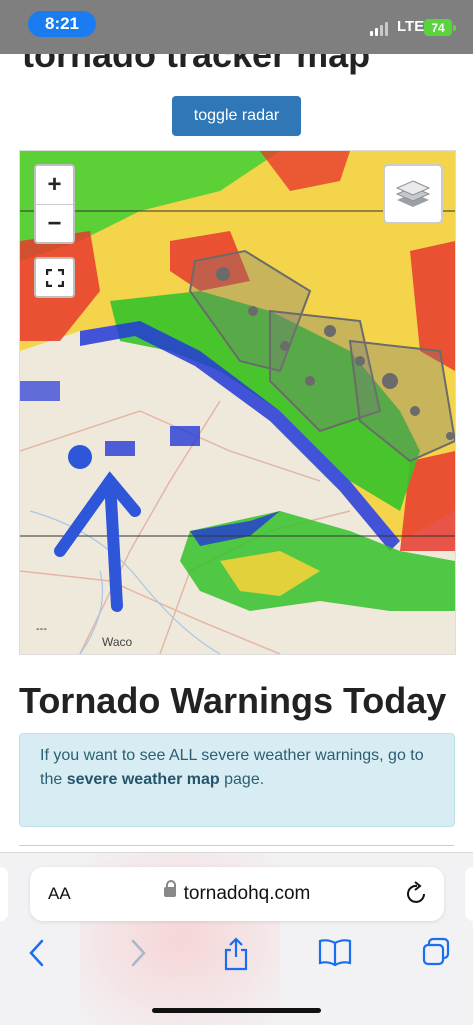  Describe the element at coordinates (62, 24) in the screenshot. I see `clock: 8:21` at that location.